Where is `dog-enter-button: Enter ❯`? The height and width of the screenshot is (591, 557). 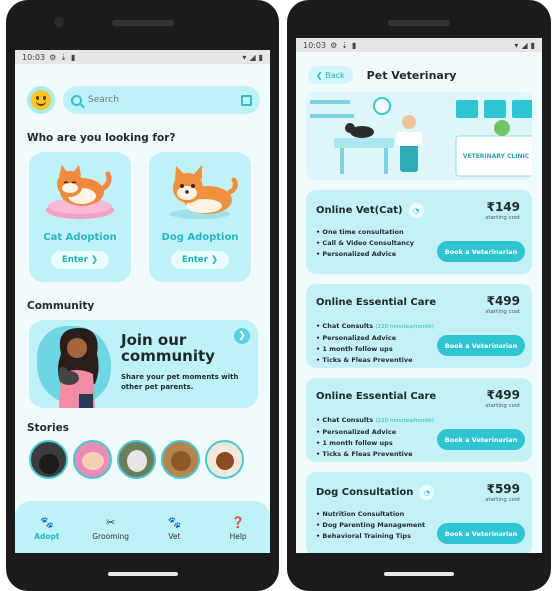 dog-enter-button: Enter ❯ is located at coordinates (200, 260).